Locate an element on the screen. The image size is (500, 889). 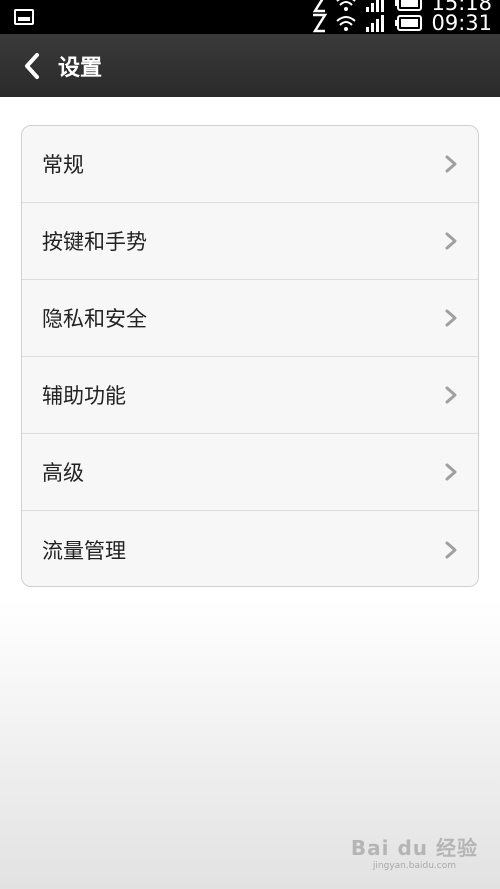
settings-item-label: 辅助功能 is located at coordinates (84, 396).